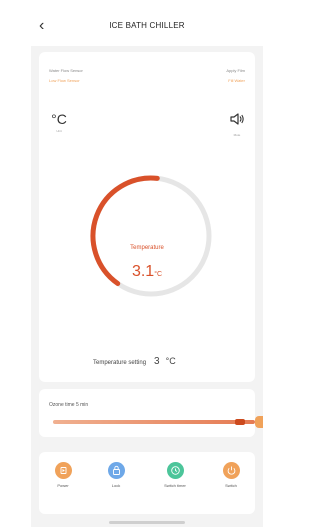 The height and width of the screenshot is (527, 320). What do you see at coordinates (170, 361) in the screenshot?
I see `setting-unit: °C` at bounding box center [170, 361].